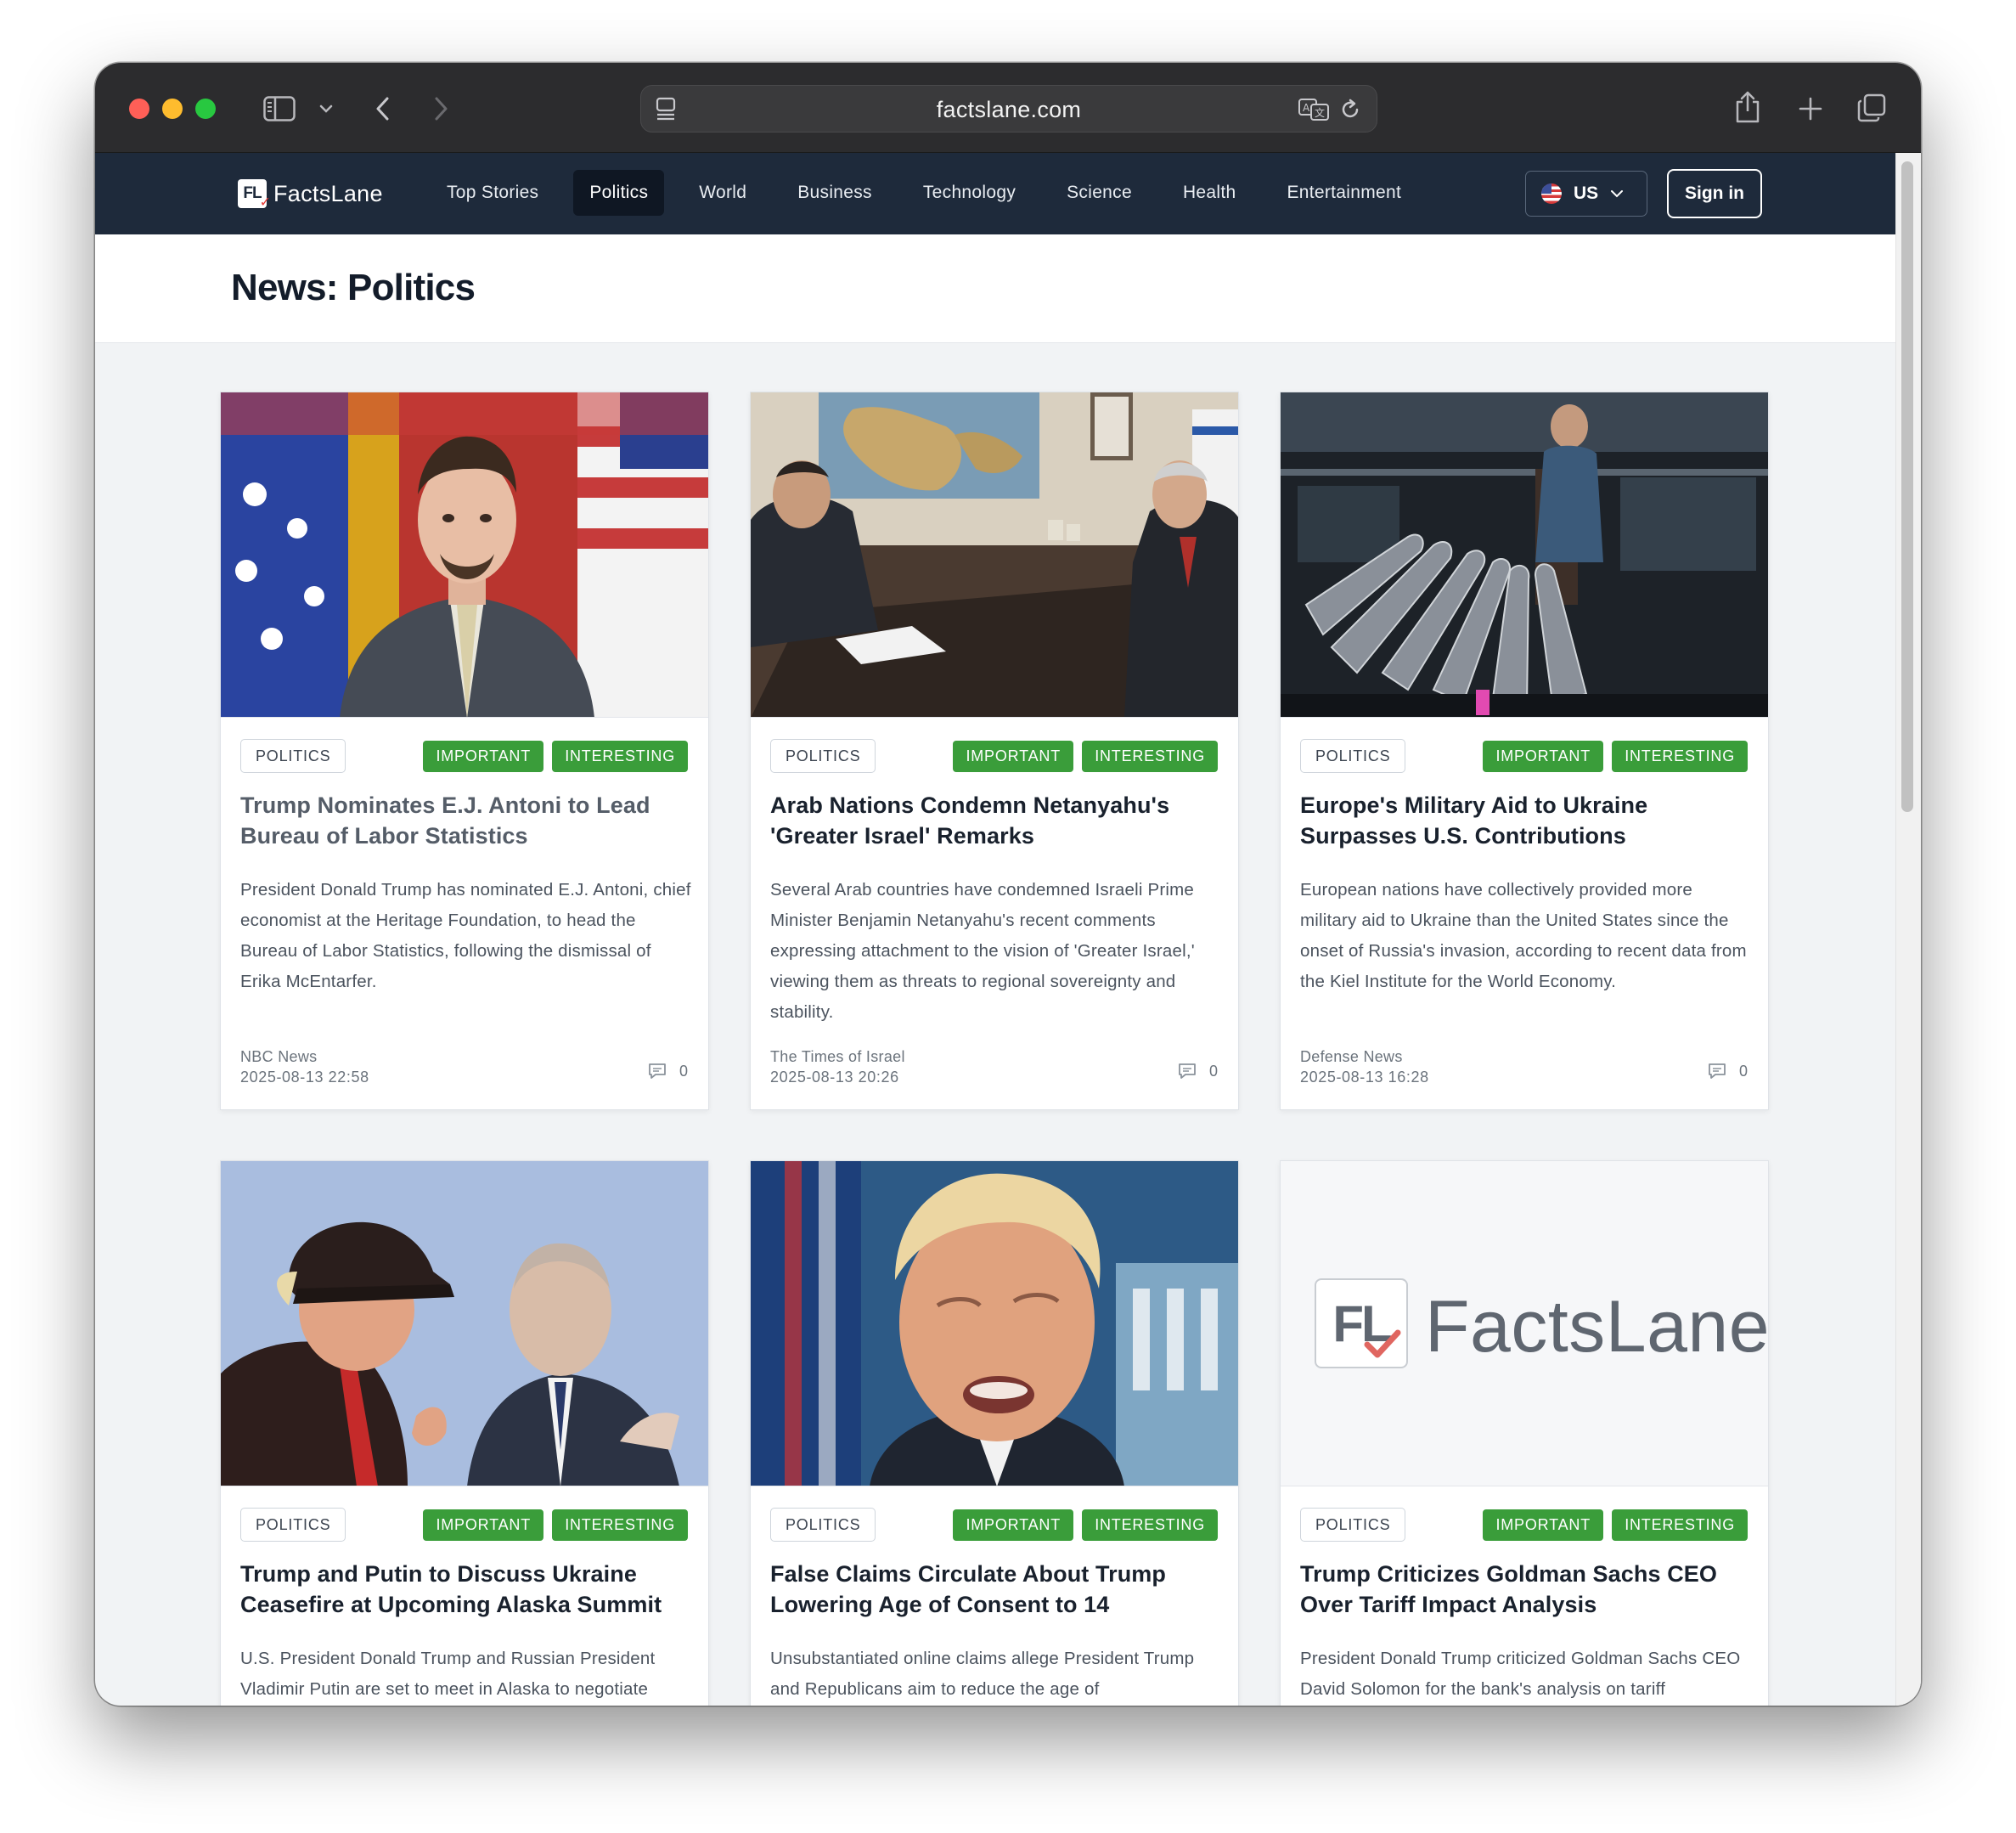 This screenshot has width=2016, height=1833. I want to click on back-arrow-icon, so click(382, 109).